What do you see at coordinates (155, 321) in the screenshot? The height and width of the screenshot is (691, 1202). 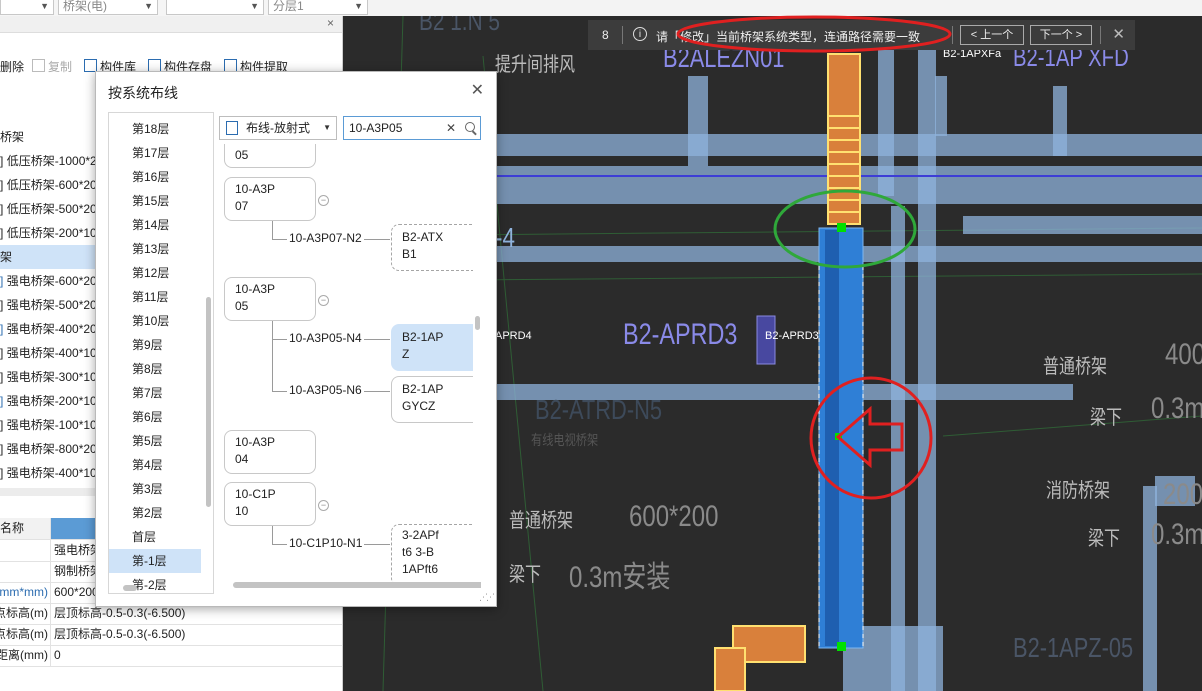 I see `floor-item: 第10层` at bounding box center [155, 321].